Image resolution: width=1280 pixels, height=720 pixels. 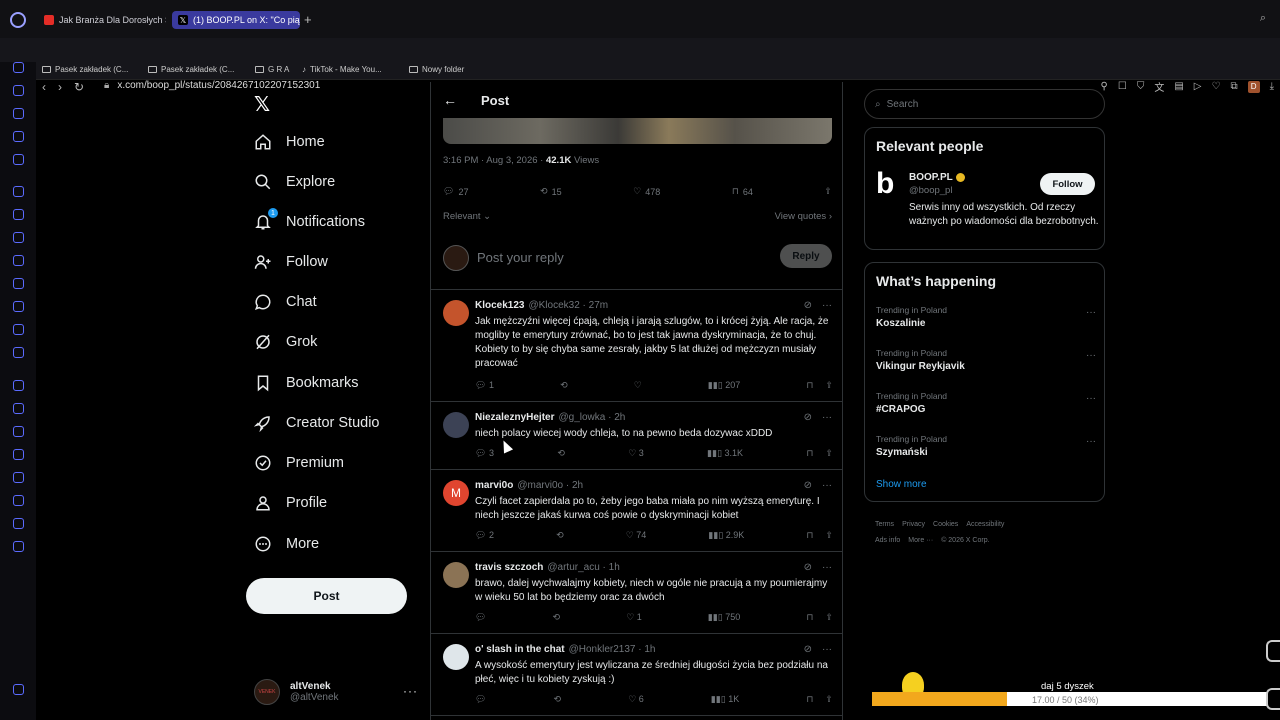 What do you see at coordinates (18, 306) in the screenshot?
I see `x-icon` at bounding box center [18, 306].